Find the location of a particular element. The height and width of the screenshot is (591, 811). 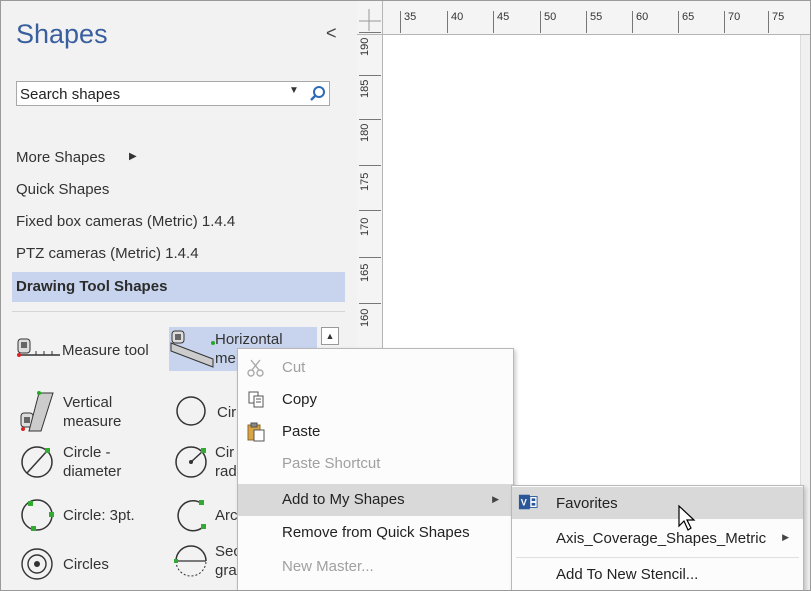

search-box: ▼ is located at coordinates (173, 93).